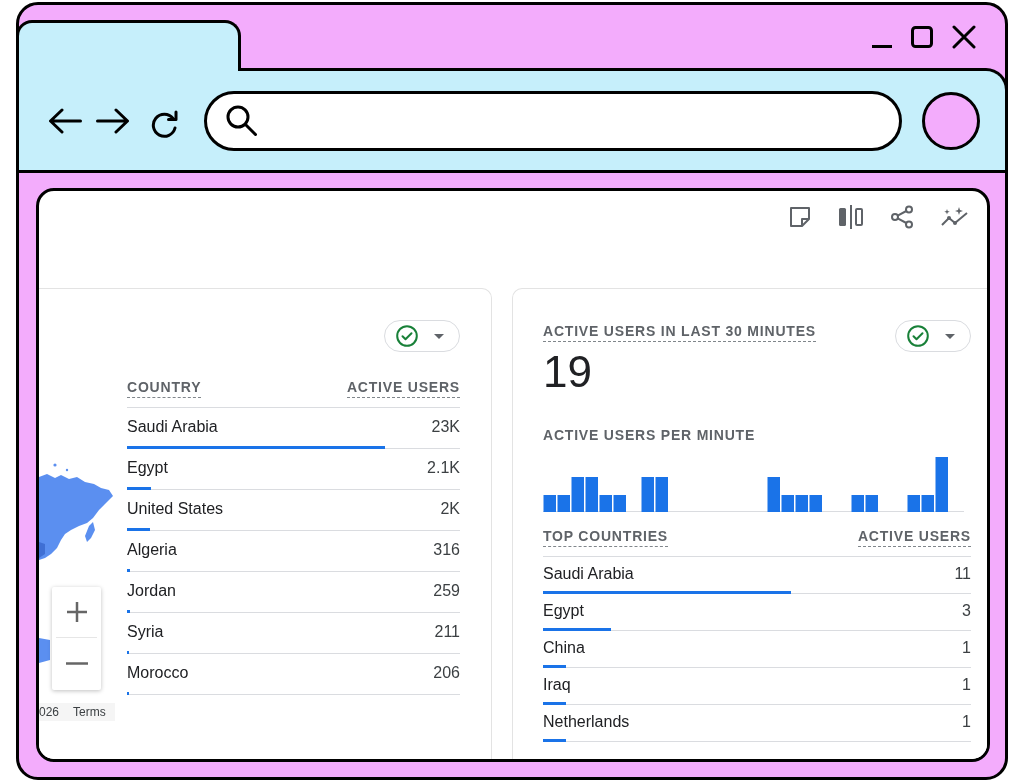 This screenshot has width=1024, height=783. What do you see at coordinates (902, 217) in the screenshot?
I see `share-icon` at bounding box center [902, 217].